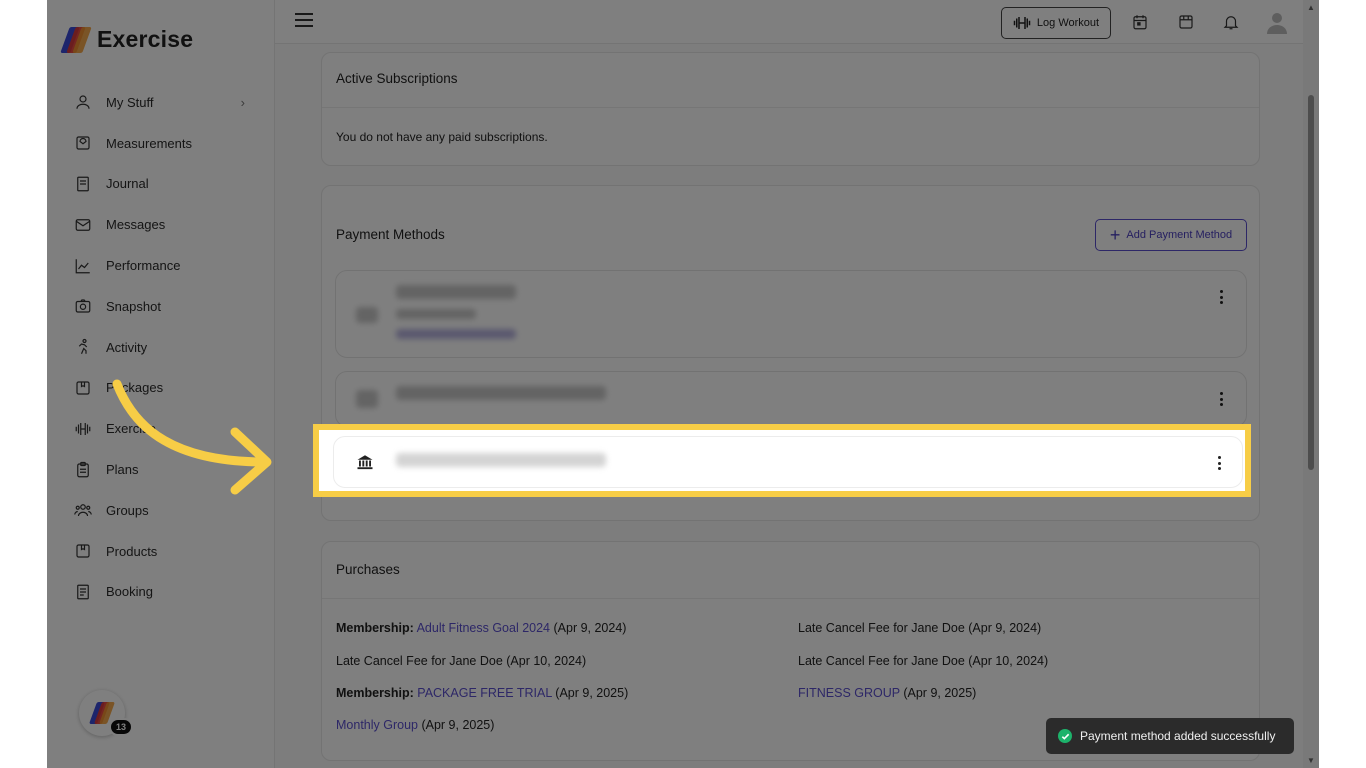  What do you see at coordinates (161, 102) in the screenshot?
I see `sidebar-item-my-stuff: My Stuff ›` at bounding box center [161, 102].